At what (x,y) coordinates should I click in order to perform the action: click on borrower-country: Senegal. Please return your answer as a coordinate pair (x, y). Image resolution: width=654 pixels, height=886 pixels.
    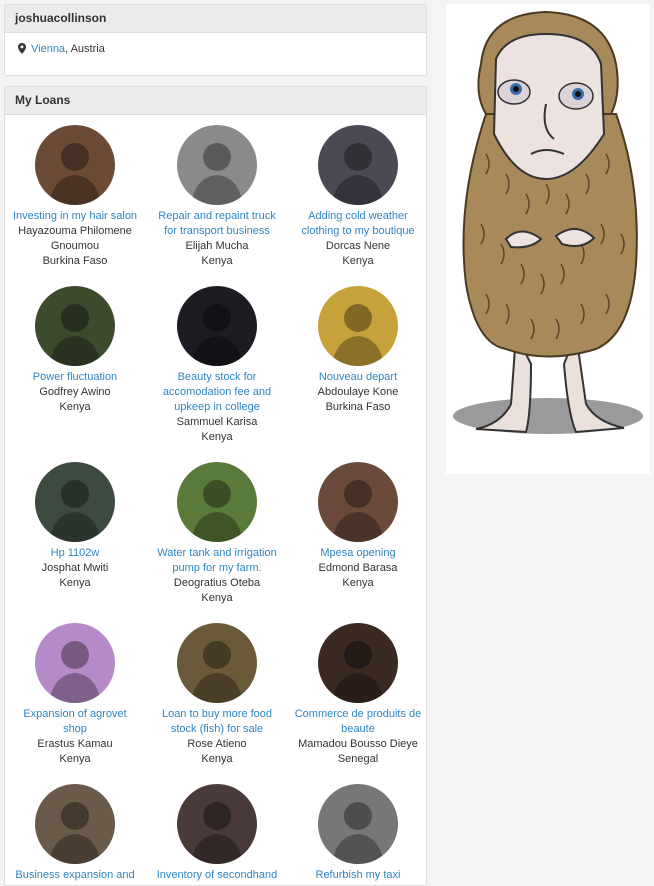
    Looking at the image, I should click on (358, 759).